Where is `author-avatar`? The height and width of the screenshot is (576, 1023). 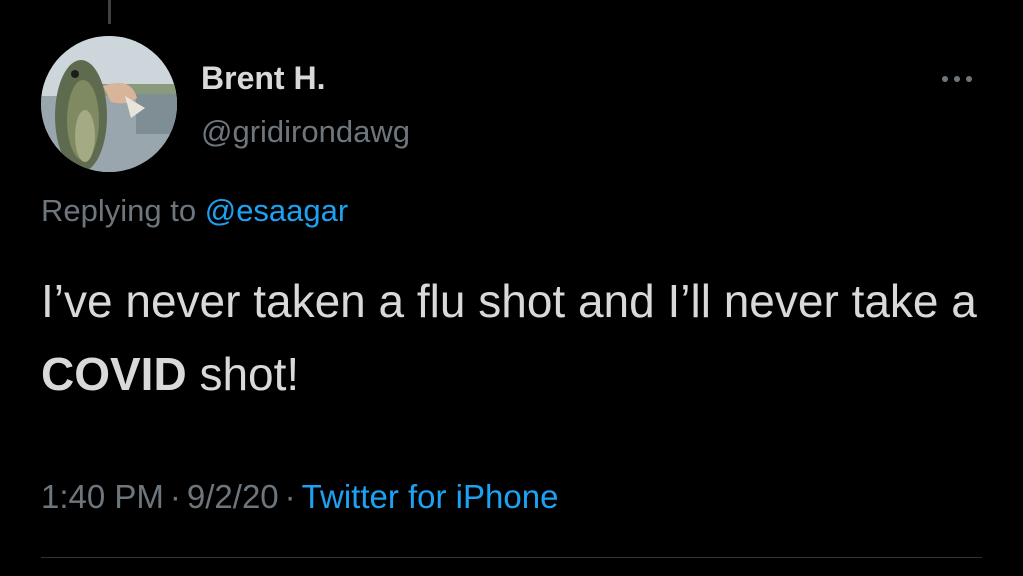 author-avatar is located at coordinates (109, 104).